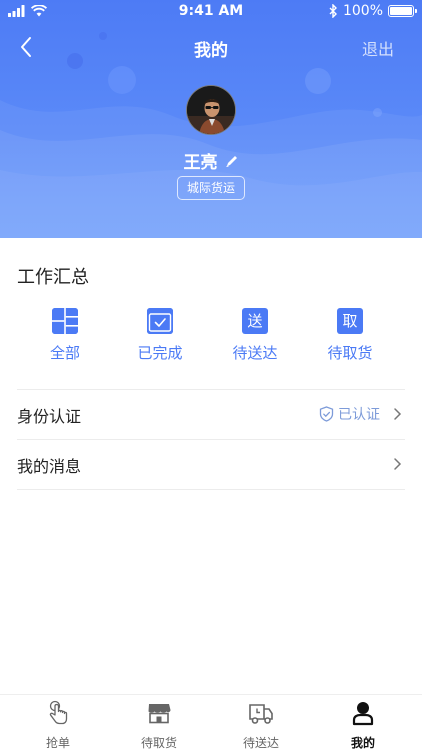 The image size is (422, 750). Describe the element at coordinates (200, 163) in the screenshot. I see `username: 王亮` at that location.